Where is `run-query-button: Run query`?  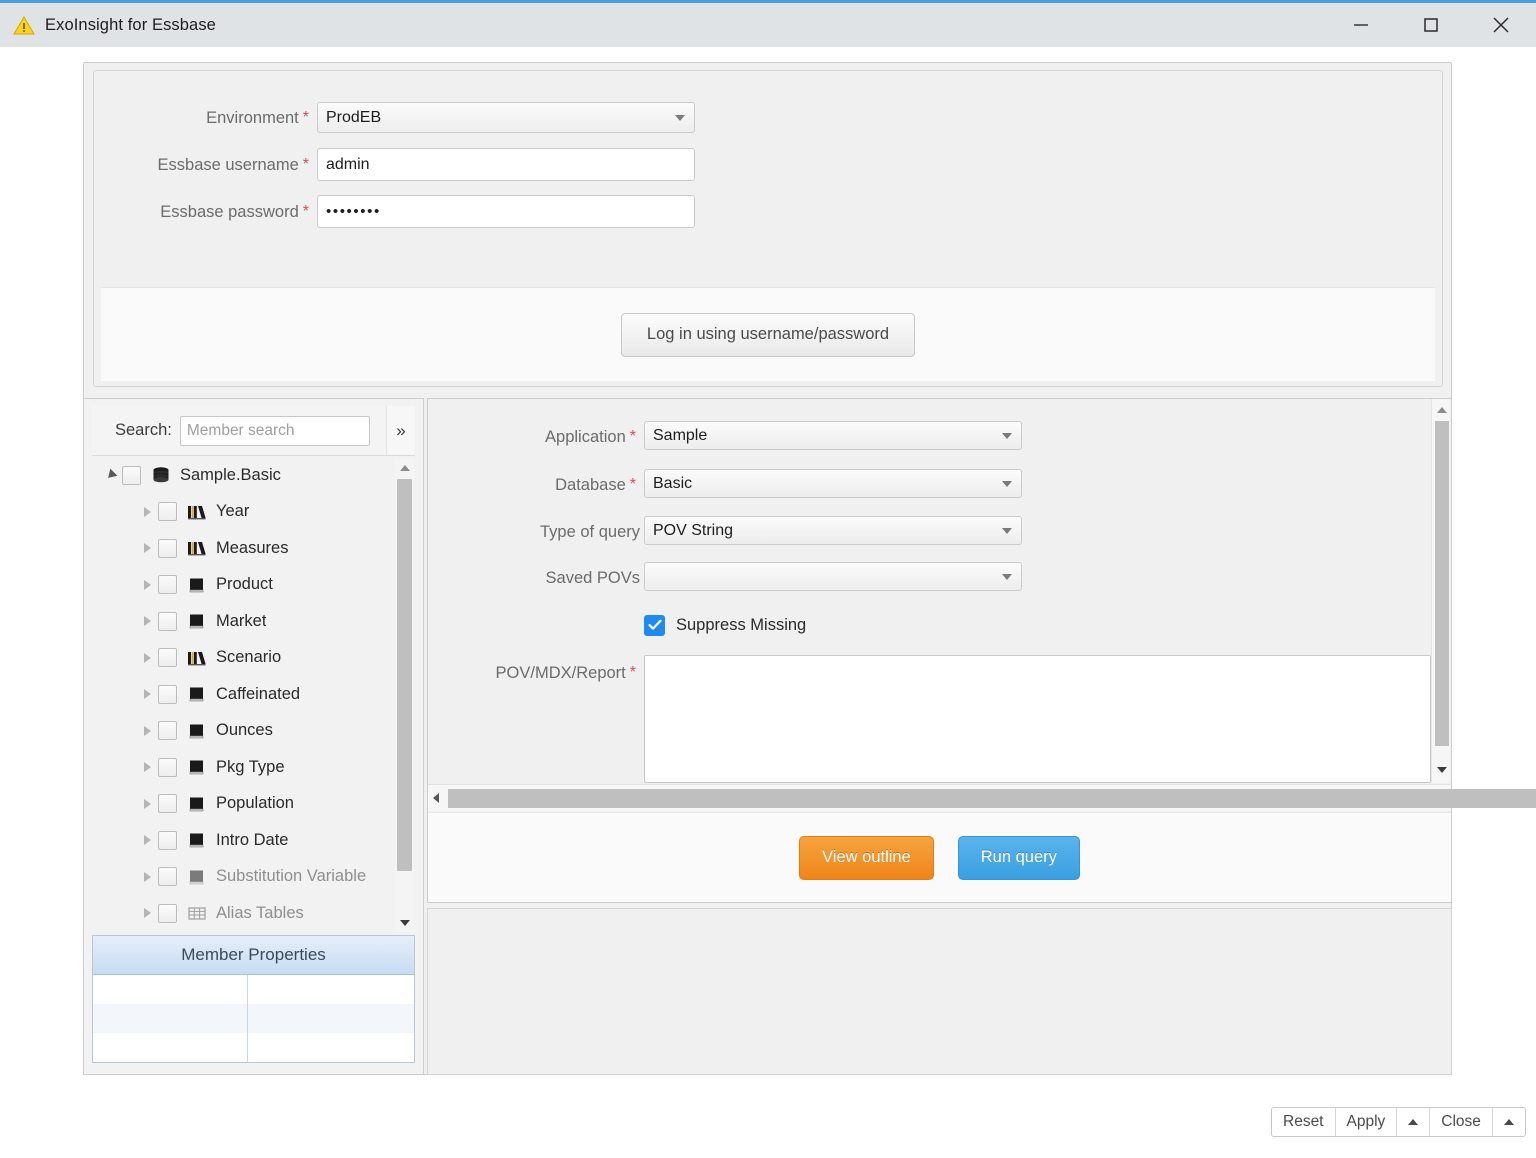 run-query-button: Run query is located at coordinates (1018, 857).